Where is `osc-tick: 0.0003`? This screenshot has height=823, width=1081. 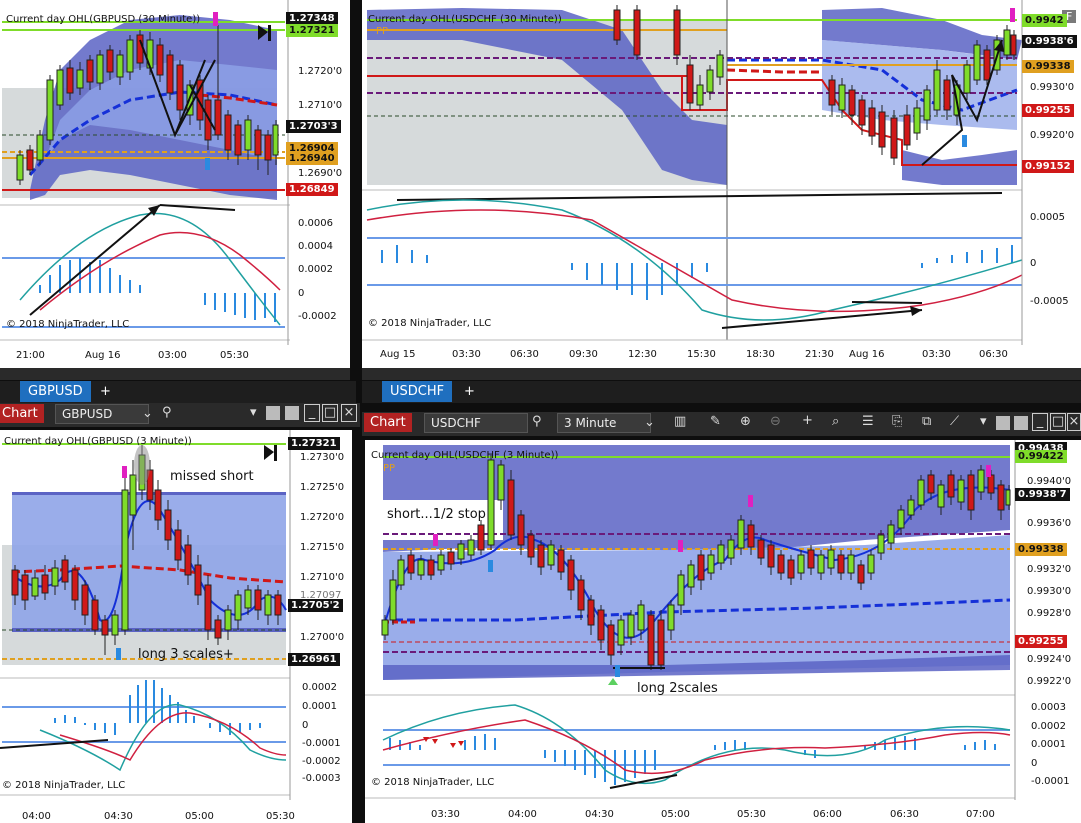 osc-tick: 0.0003 is located at coordinates (1048, 707).